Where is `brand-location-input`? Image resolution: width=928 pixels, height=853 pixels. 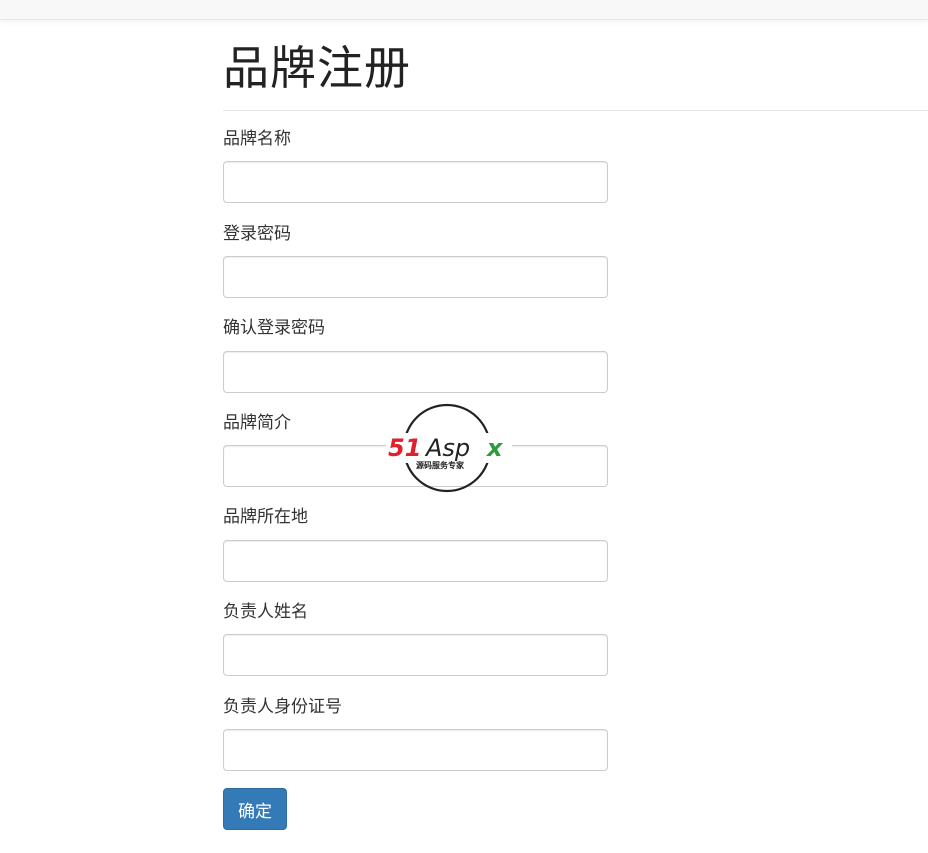 brand-location-input is located at coordinates (415, 561).